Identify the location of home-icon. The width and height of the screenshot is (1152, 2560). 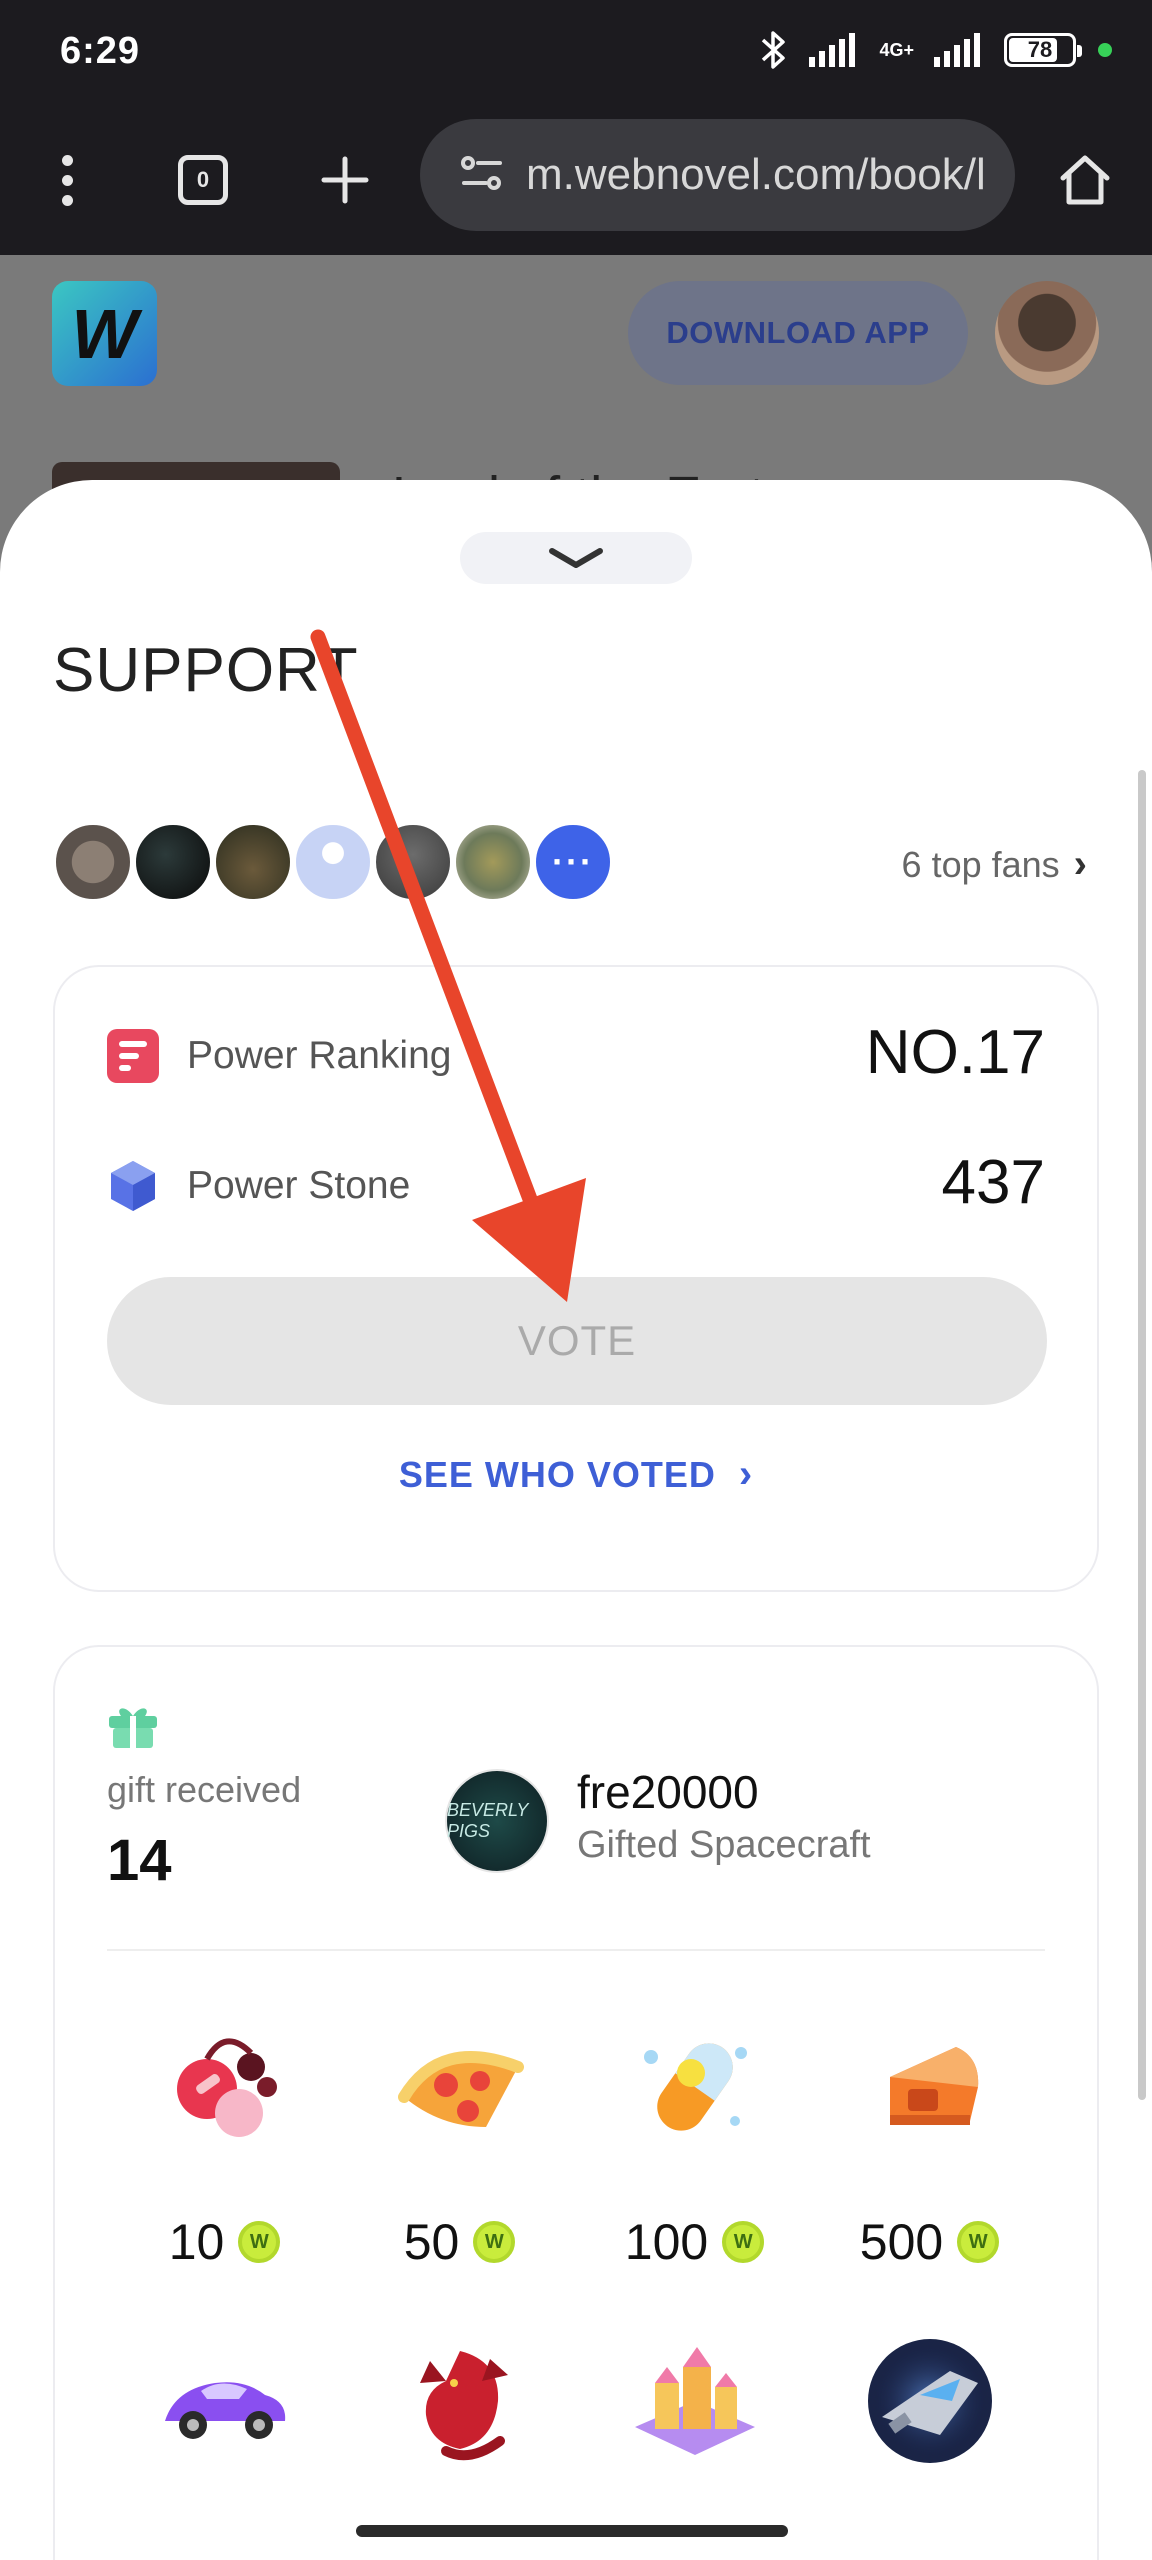
(1085, 180).